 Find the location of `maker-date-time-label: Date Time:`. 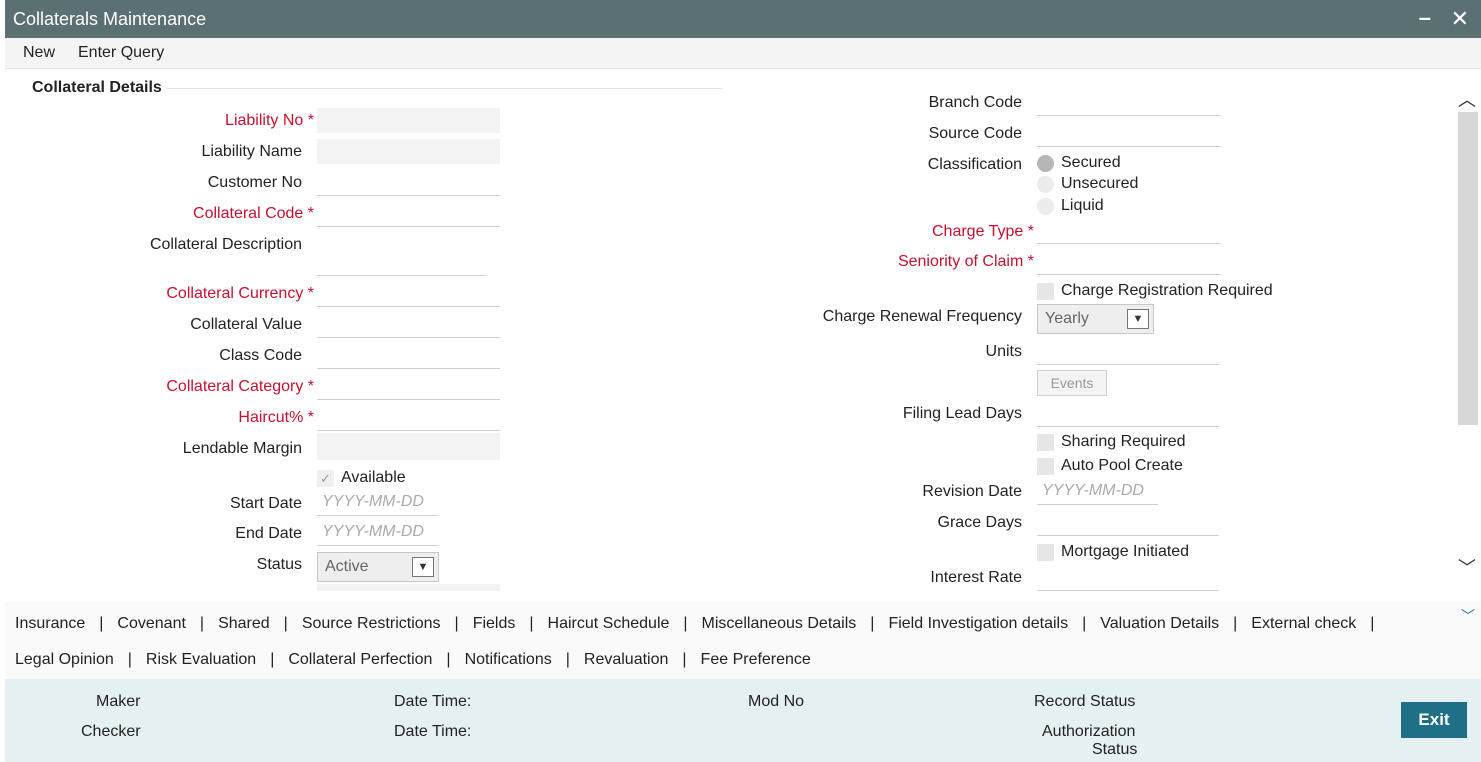

maker-date-time-label: Date Time: is located at coordinates (433, 701).